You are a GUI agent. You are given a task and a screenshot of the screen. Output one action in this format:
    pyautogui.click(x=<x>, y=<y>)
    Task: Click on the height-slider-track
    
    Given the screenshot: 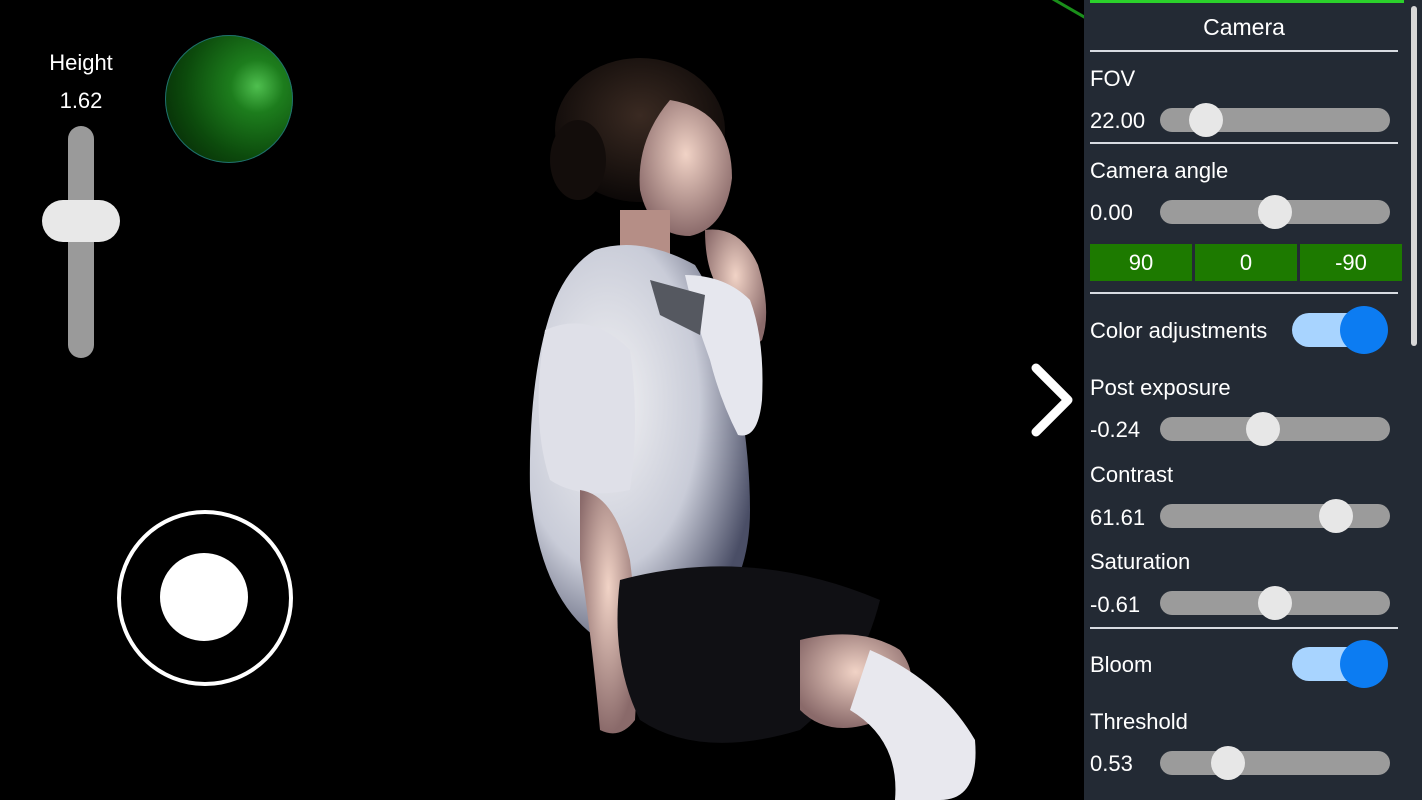 What is the action you would take?
    pyautogui.click(x=81, y=242)
    